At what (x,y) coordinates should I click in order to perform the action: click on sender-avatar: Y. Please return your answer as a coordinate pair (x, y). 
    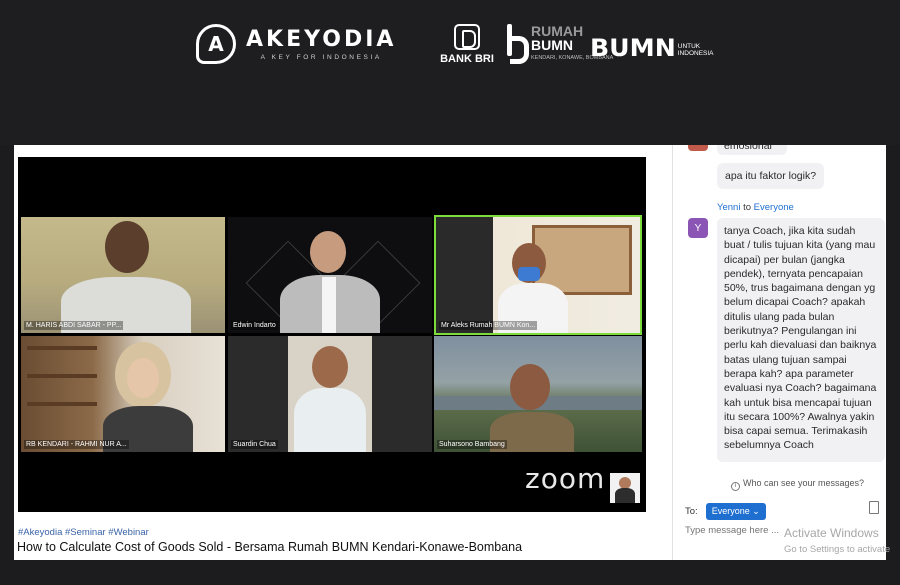
    Looking at the image, I should click on (698, 228).